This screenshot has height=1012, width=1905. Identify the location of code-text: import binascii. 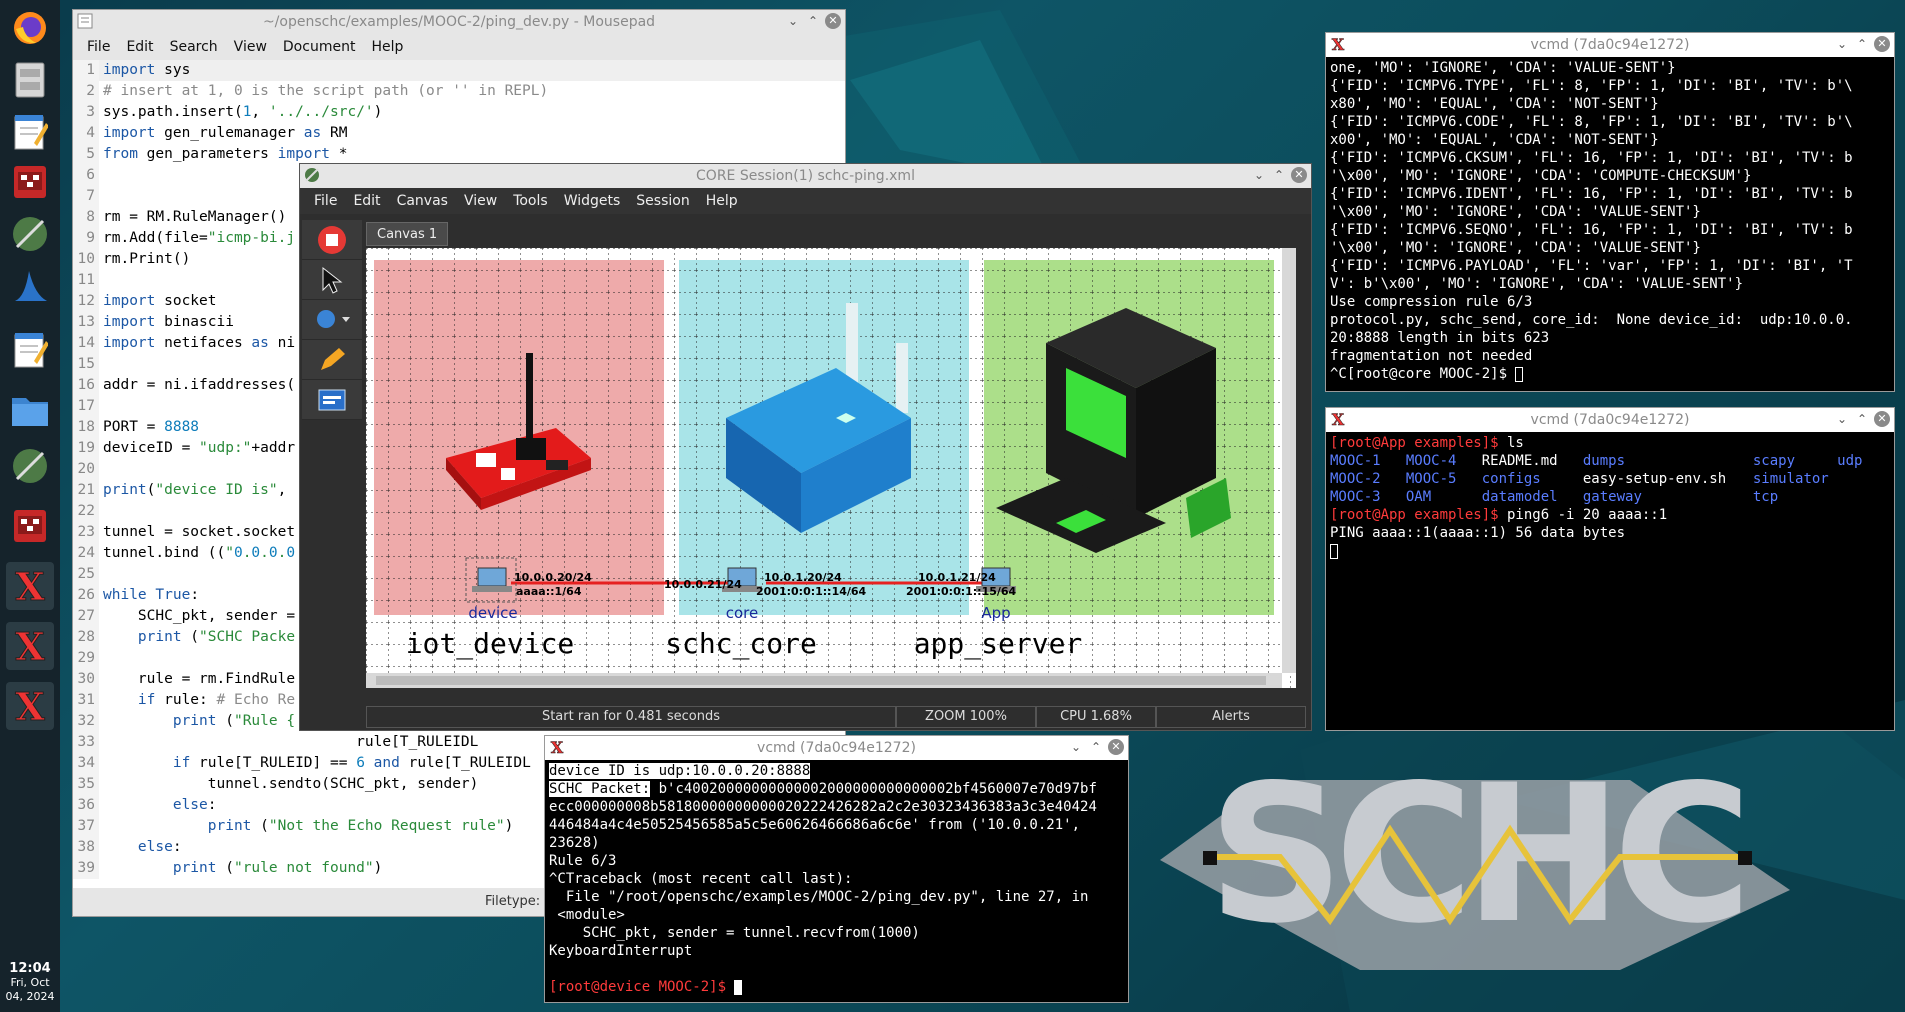
(168, 322).